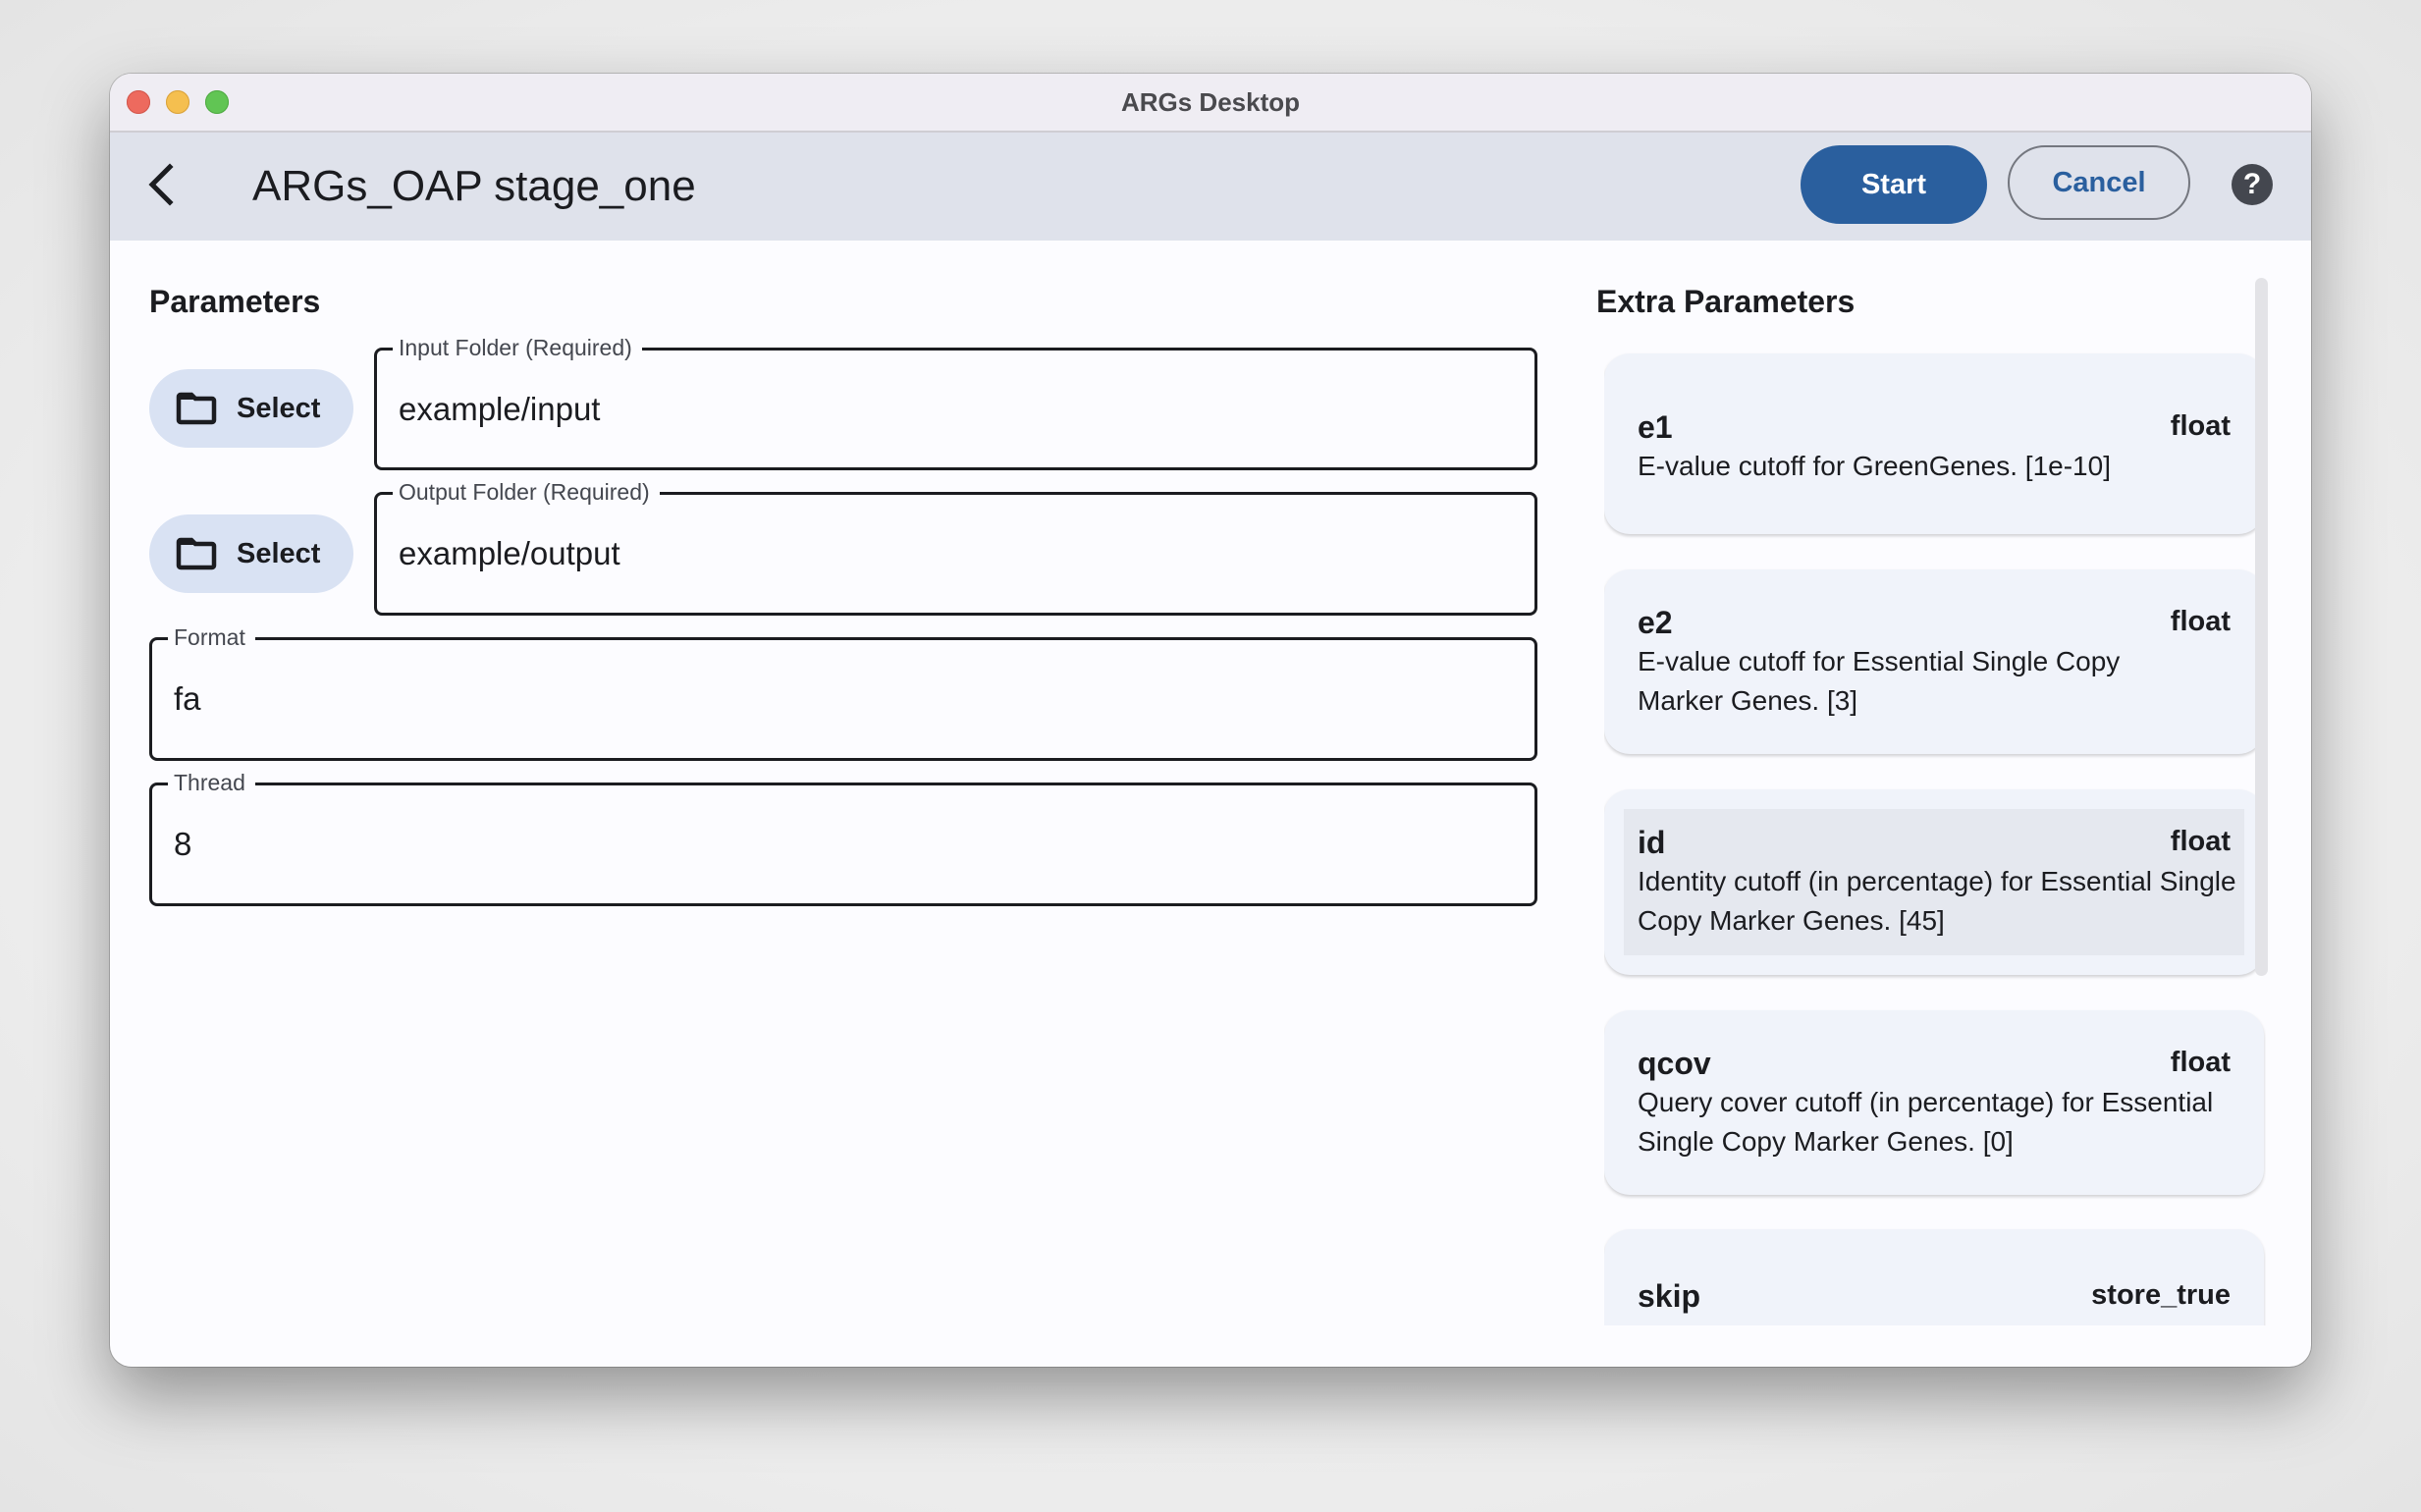  I want to click on param-description: E-value cutoff for GreenGenes. [1e-10], so click(1874, 466).